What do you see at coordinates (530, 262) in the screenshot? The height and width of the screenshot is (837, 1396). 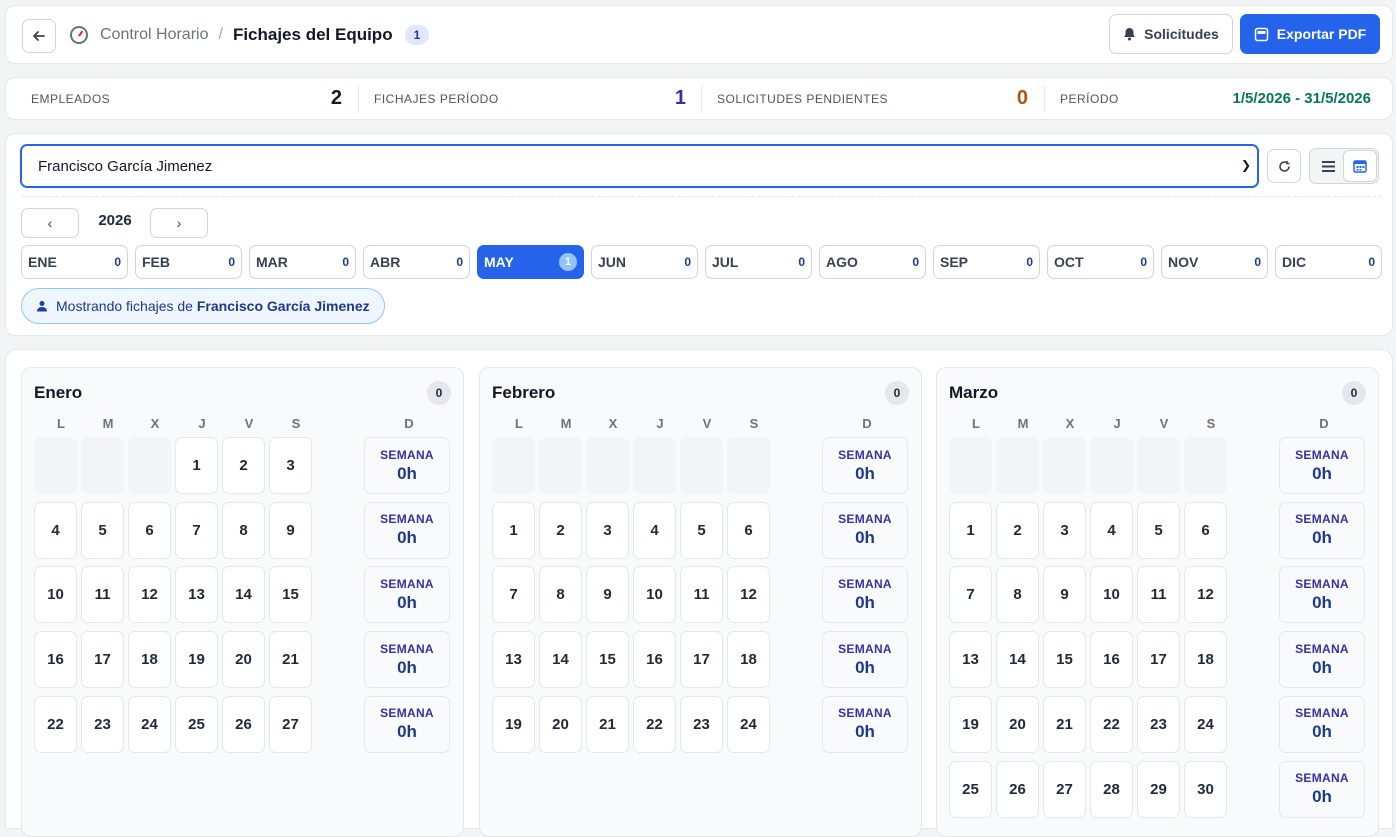 I see `month-button-may: MAY 1` at bounding box center [530, 262].